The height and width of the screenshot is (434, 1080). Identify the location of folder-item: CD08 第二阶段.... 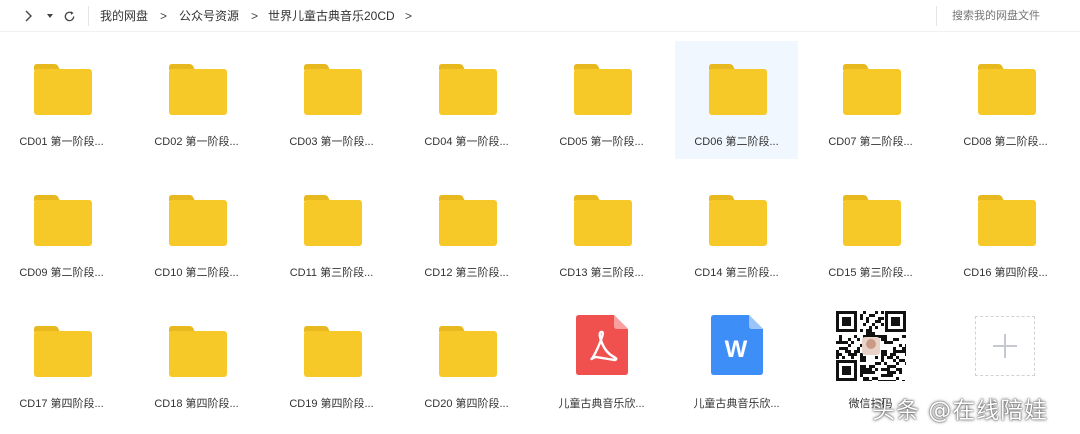
(1005, 100).